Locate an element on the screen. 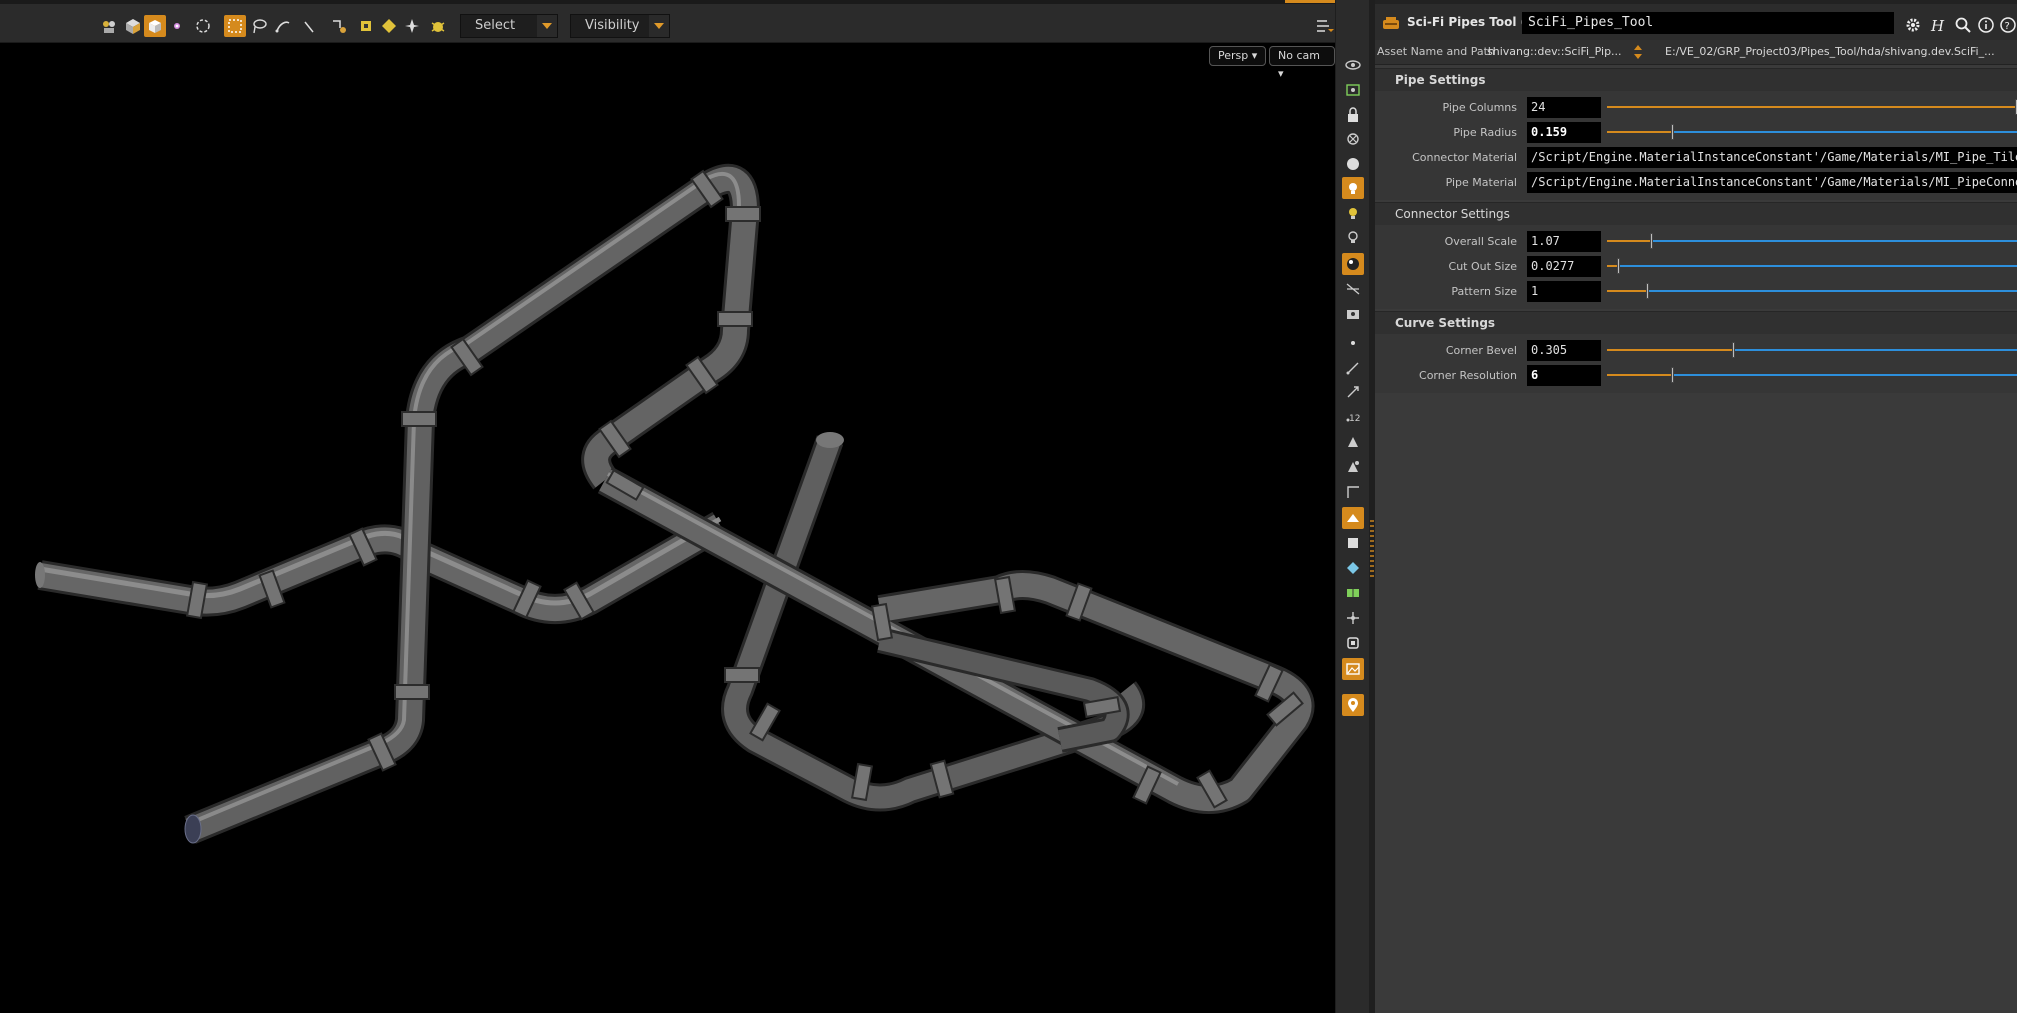 This screenshot has width=2017, height=1013. info-icon is located at coordinates (1986, 25).